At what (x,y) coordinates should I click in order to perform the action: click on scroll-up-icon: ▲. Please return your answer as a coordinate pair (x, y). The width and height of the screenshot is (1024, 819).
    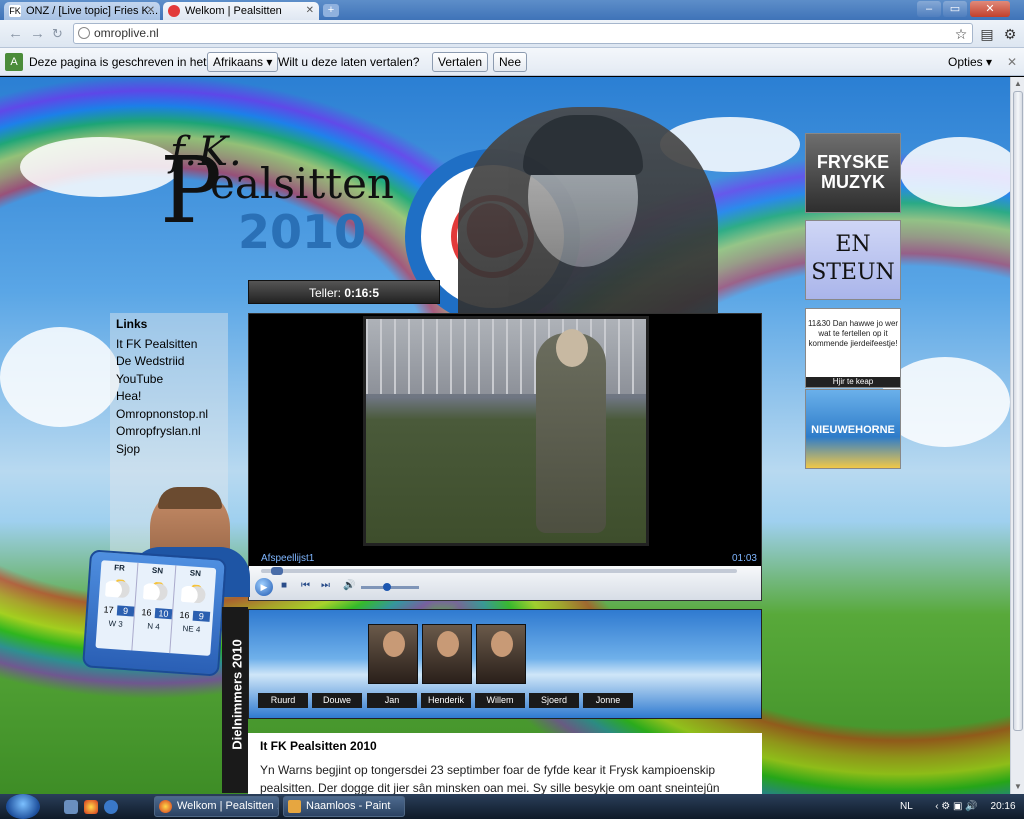
    Looking at the image, I should click on (1018, 84).